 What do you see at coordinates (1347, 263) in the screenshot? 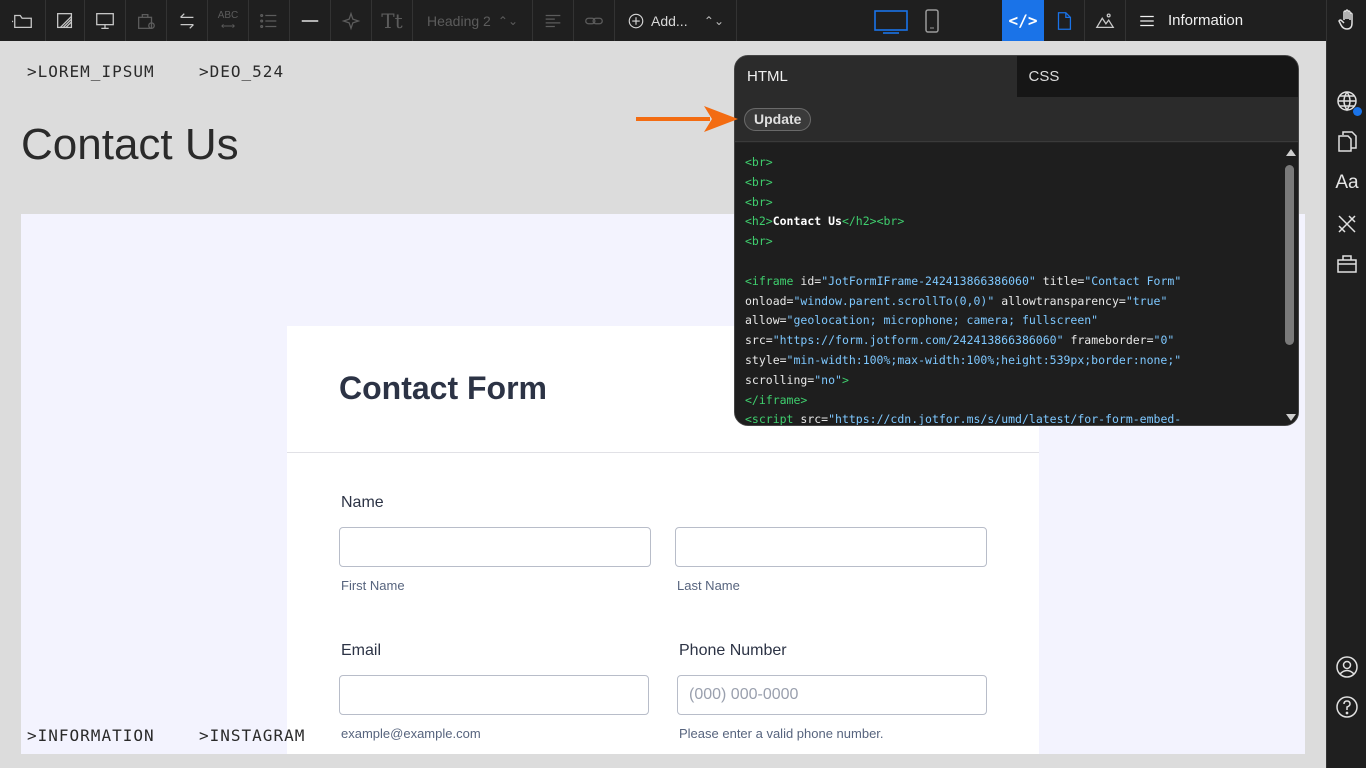
I see `shop-bag-icon` at bounding box center [1347, 263].